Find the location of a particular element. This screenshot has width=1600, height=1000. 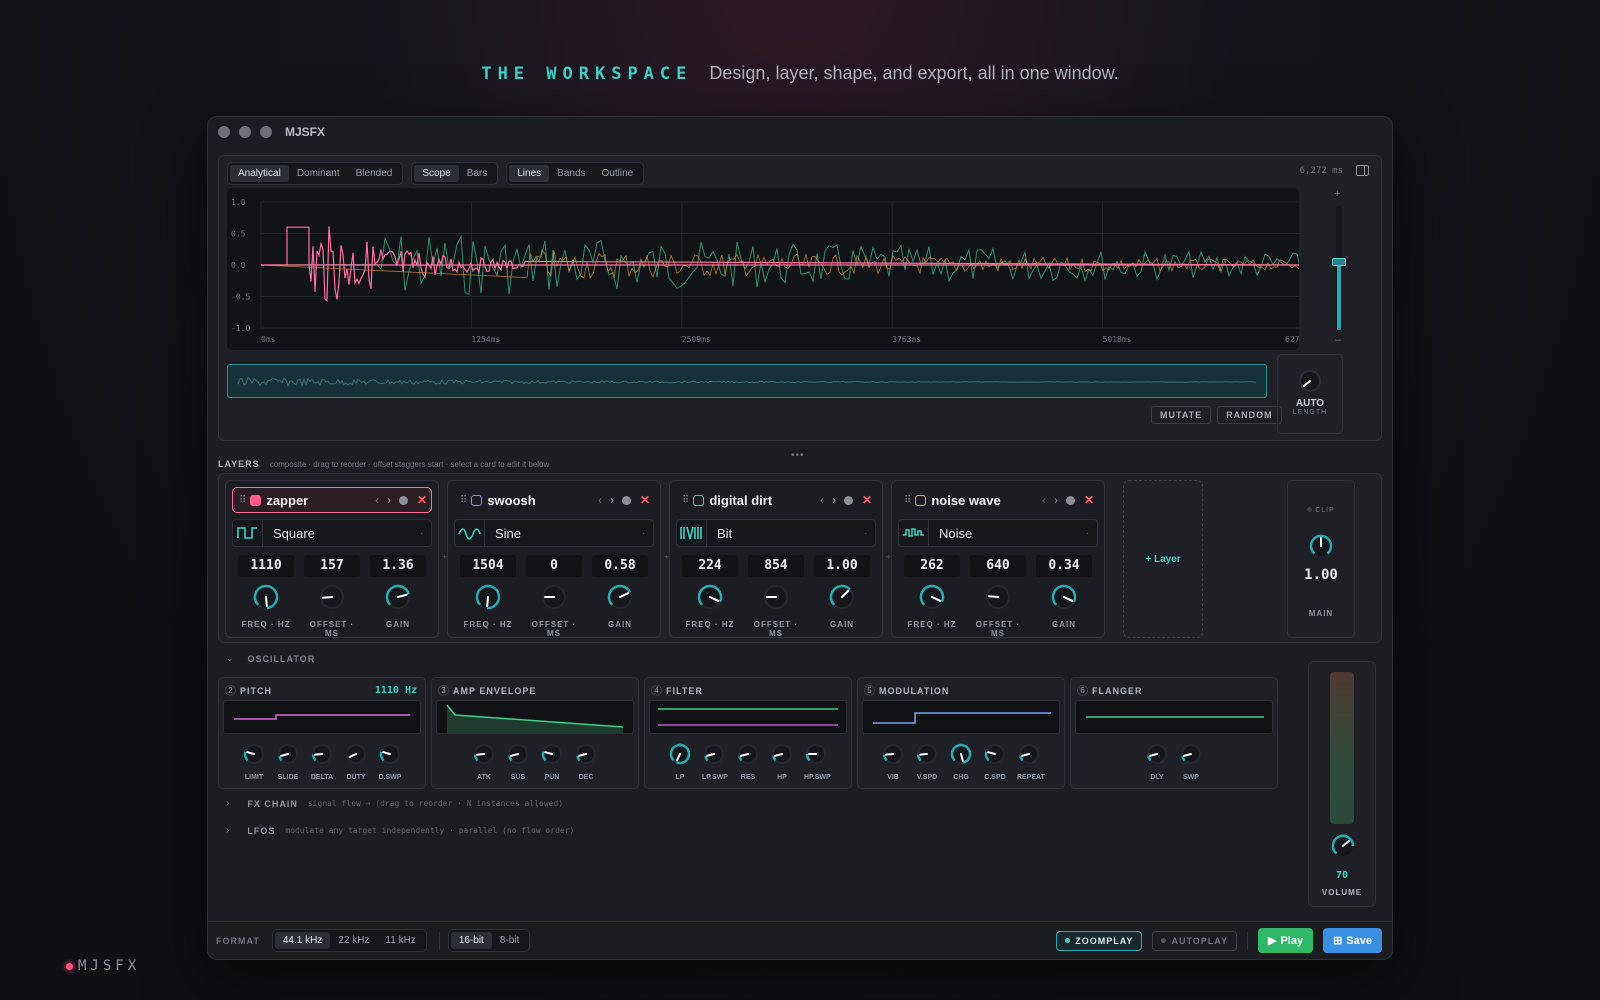

tab-dominant: Dominant is located at coordinates (318, 173).